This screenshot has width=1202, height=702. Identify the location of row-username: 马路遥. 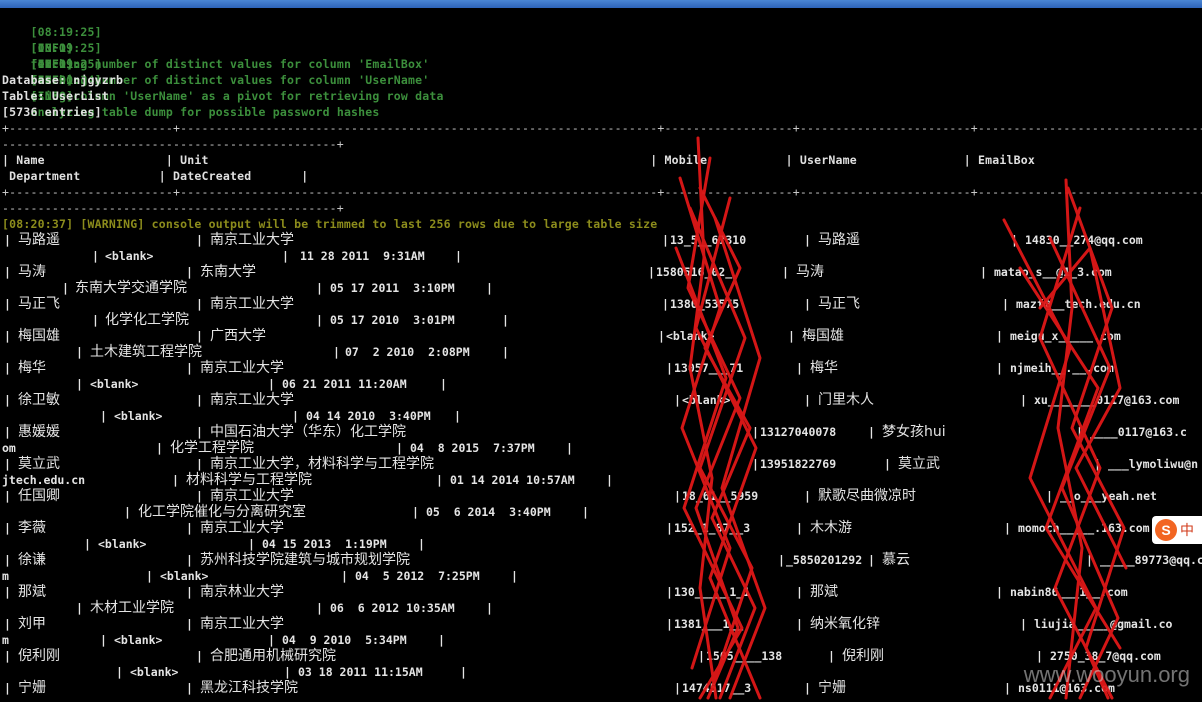
(839, 240).